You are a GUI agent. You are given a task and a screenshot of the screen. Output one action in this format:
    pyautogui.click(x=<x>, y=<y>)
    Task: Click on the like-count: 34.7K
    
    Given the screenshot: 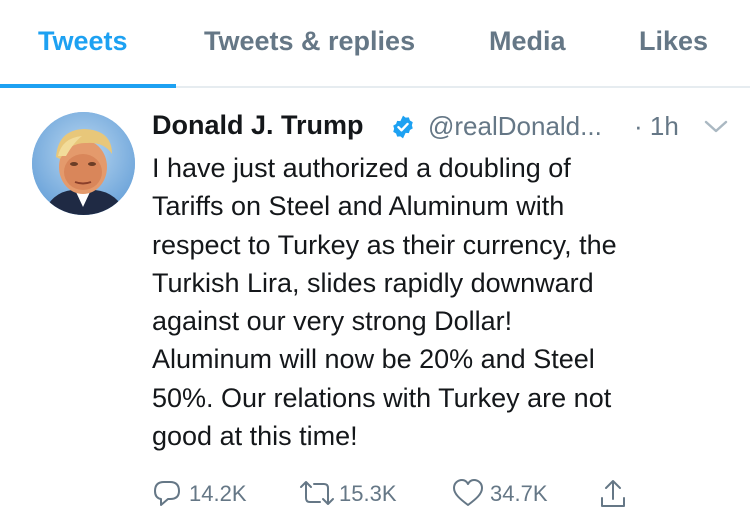 What is the action you would take?
    pyautogui.click(x=519, y=493)
    